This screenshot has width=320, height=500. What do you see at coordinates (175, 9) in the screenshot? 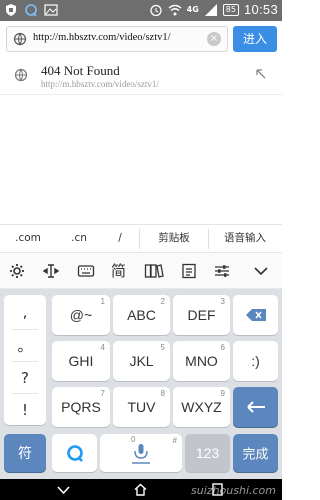
I see `wifi-icon` at bounding box center [175, 9].